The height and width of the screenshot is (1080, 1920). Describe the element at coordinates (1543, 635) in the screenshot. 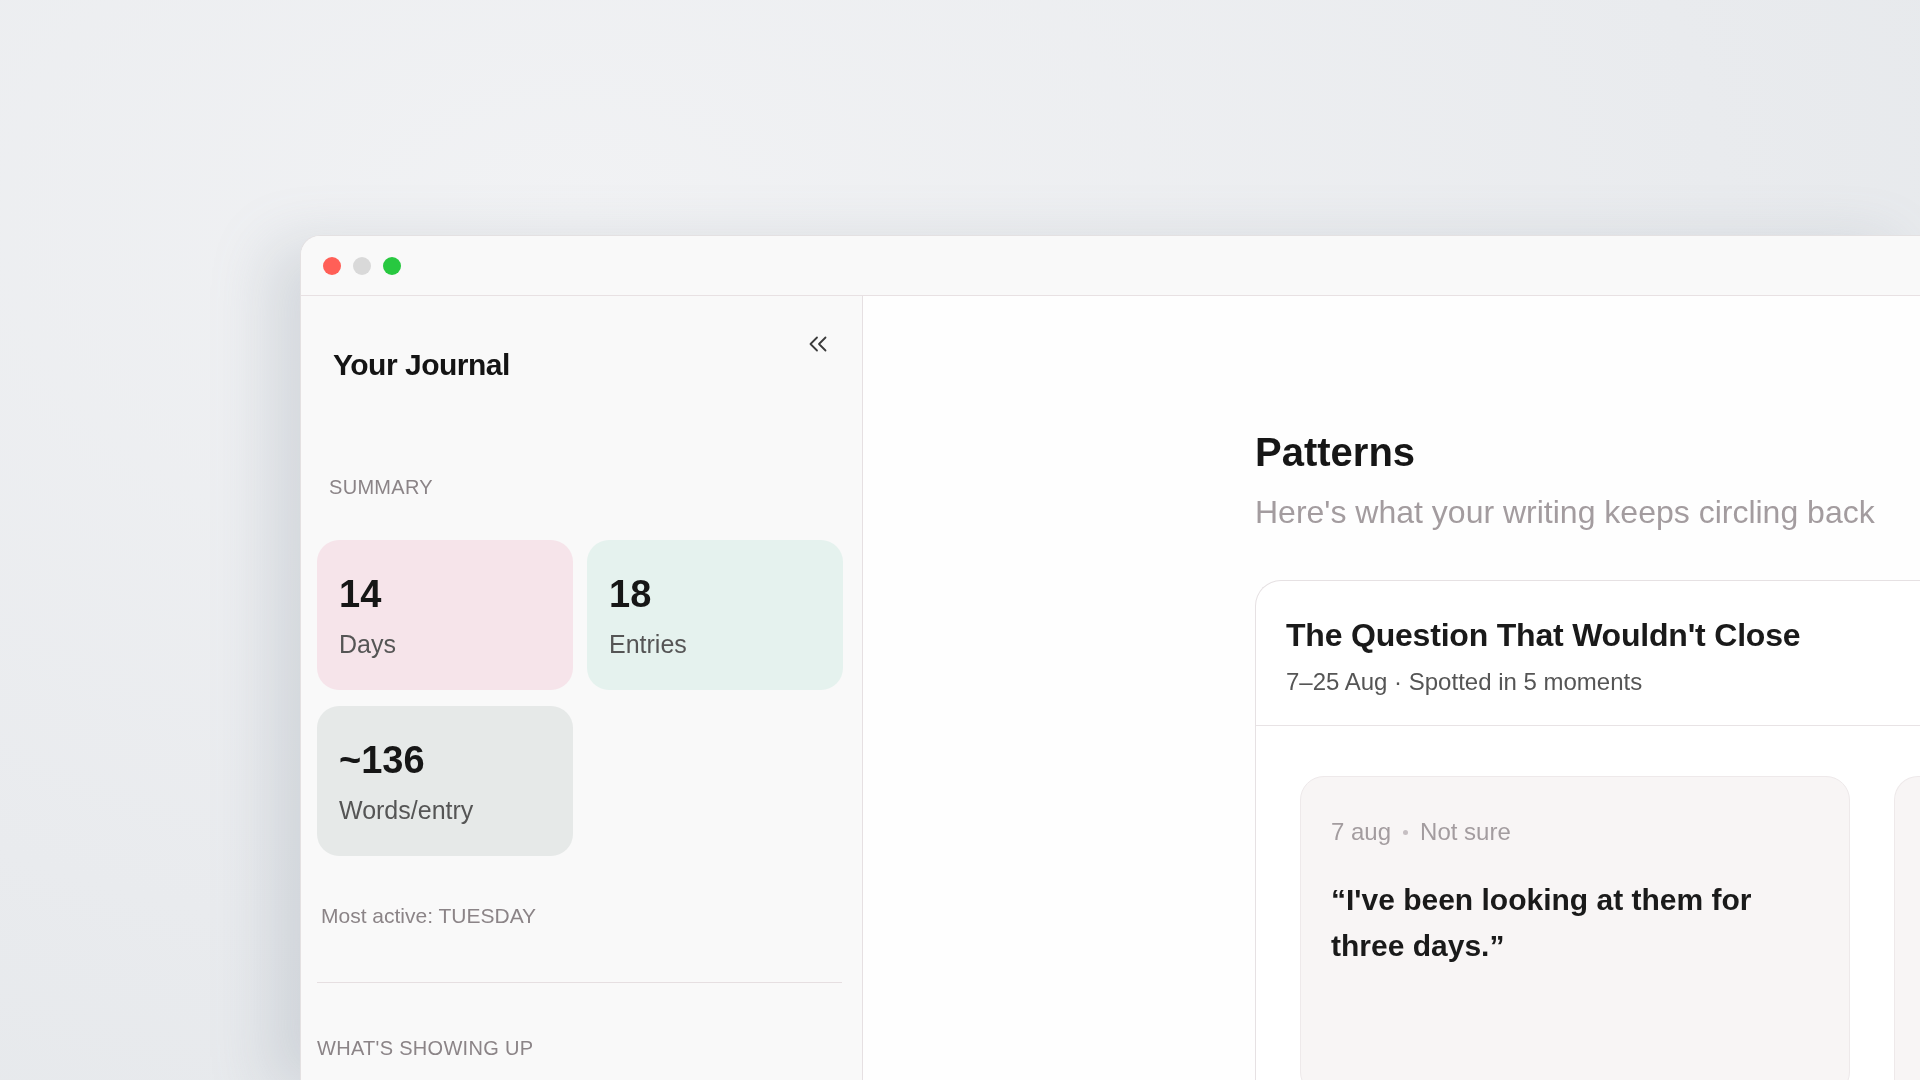

I see `pattern-title: The Question That Wouldn't Close` at that location.